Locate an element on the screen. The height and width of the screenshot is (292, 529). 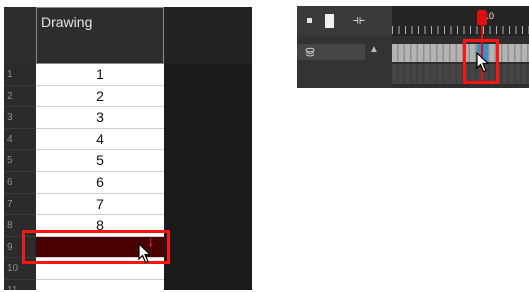
frame-number: 4 is located at coordinates (20, 140).